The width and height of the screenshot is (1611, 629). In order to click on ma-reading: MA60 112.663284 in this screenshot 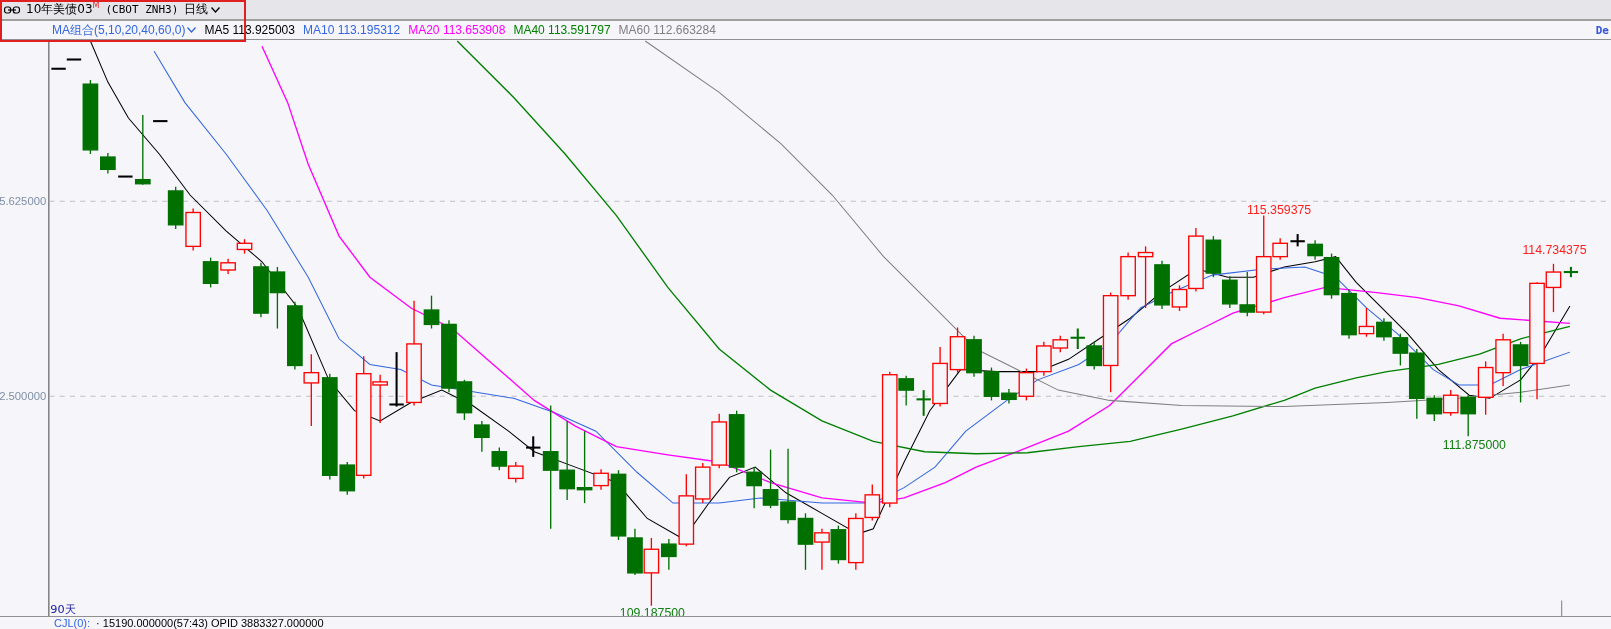, I will do `click(667, 30)`.